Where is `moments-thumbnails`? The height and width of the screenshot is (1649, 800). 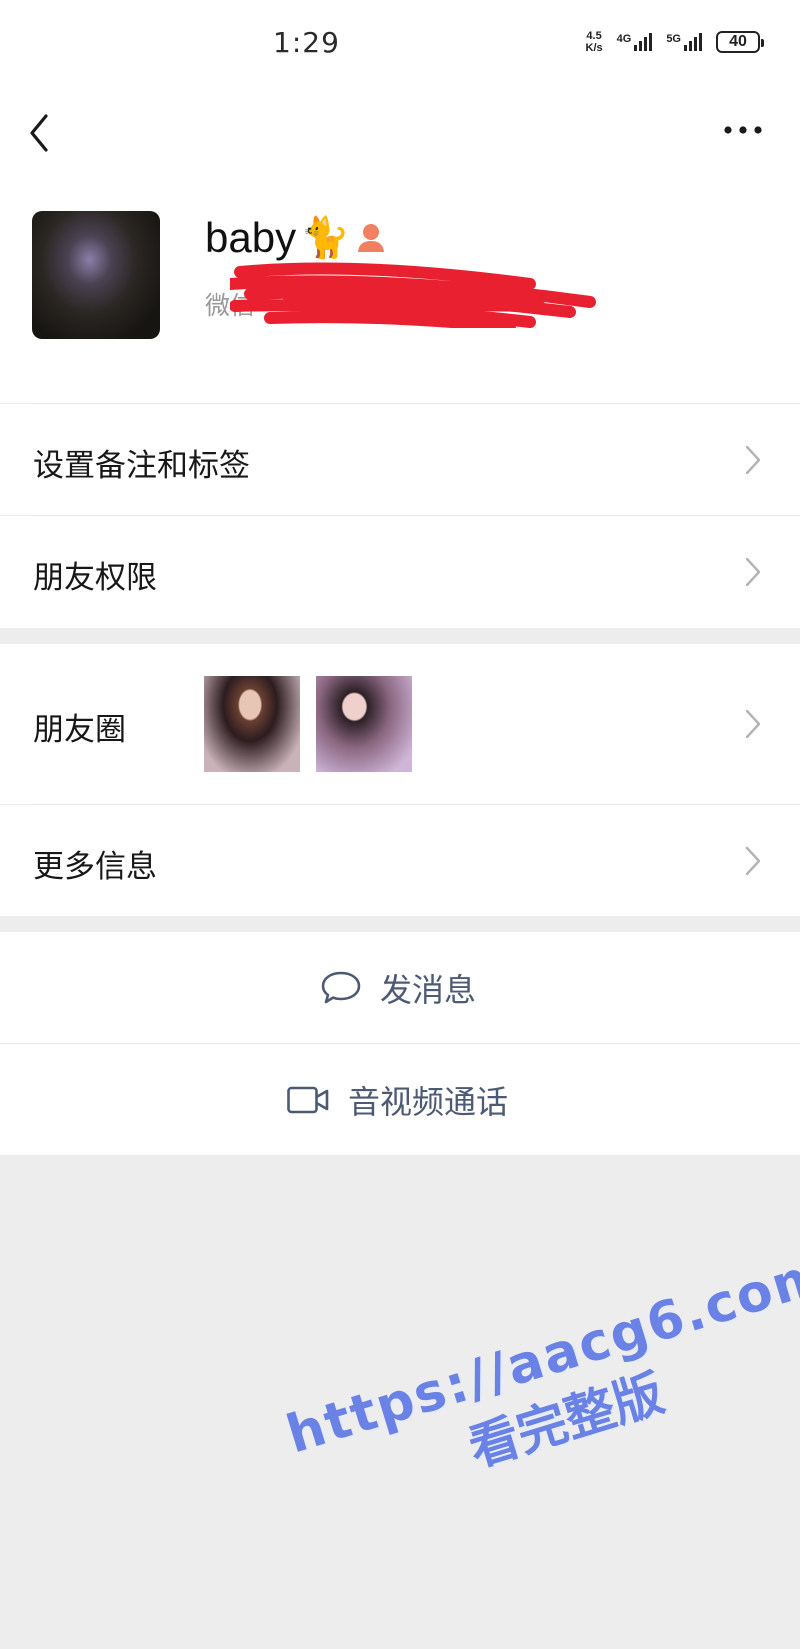 moments-thumbnails is located at coordinates (400, 724).